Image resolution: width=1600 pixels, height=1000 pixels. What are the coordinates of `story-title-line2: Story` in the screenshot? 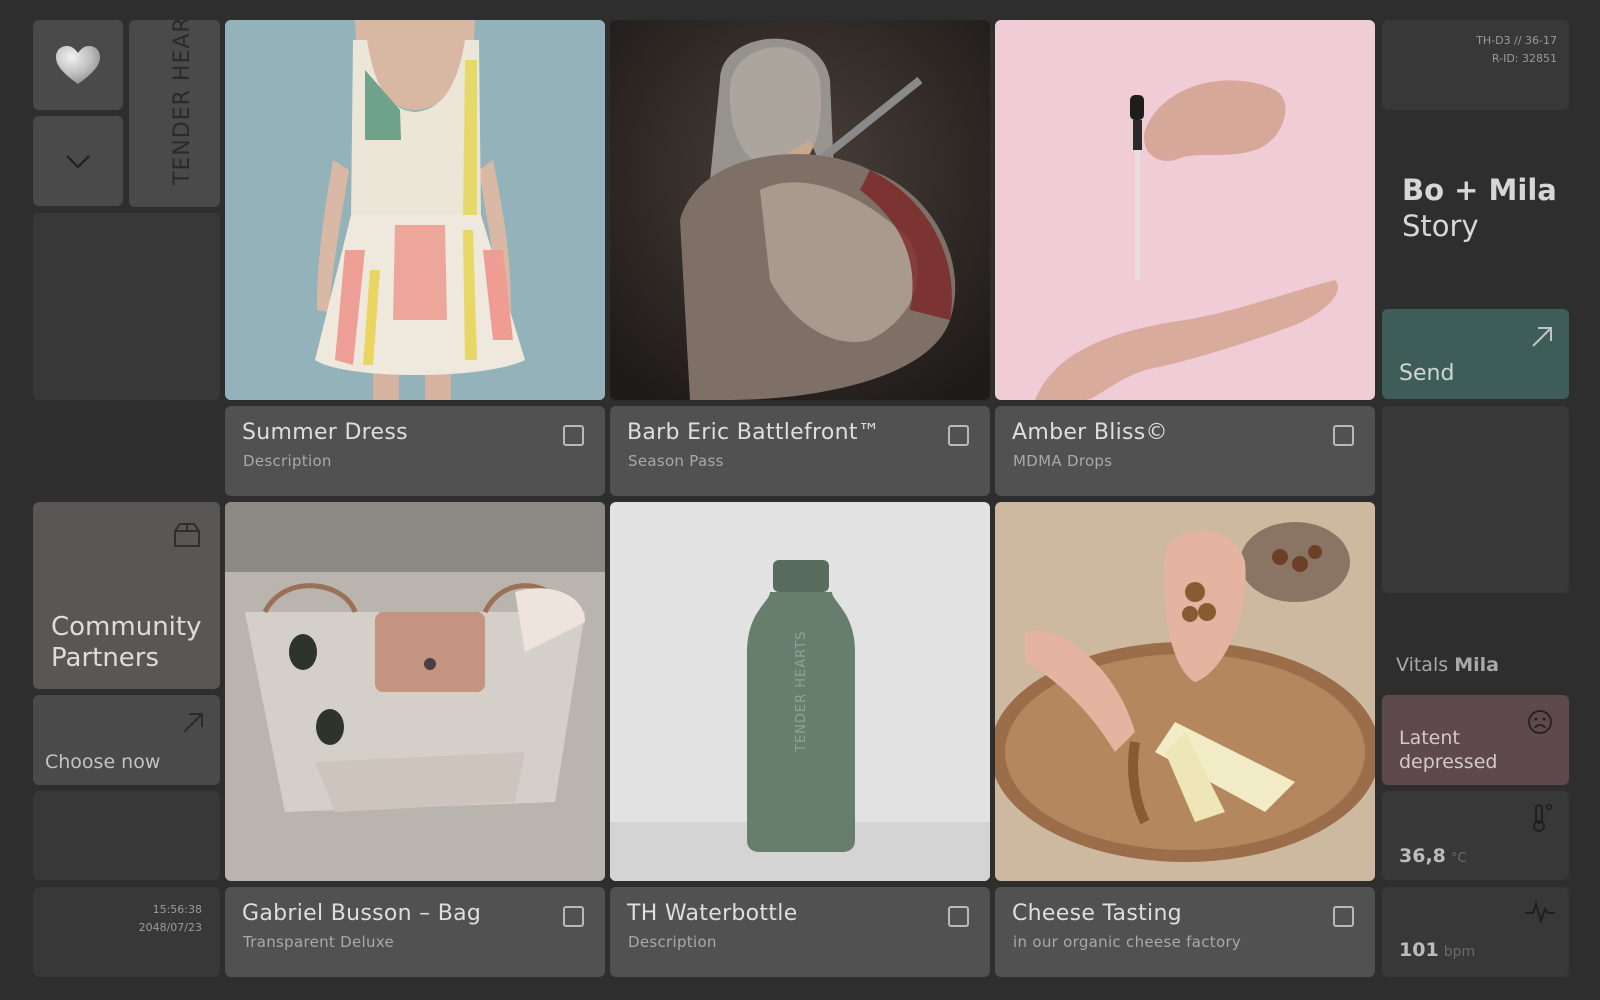 It's located at (1440, 226).